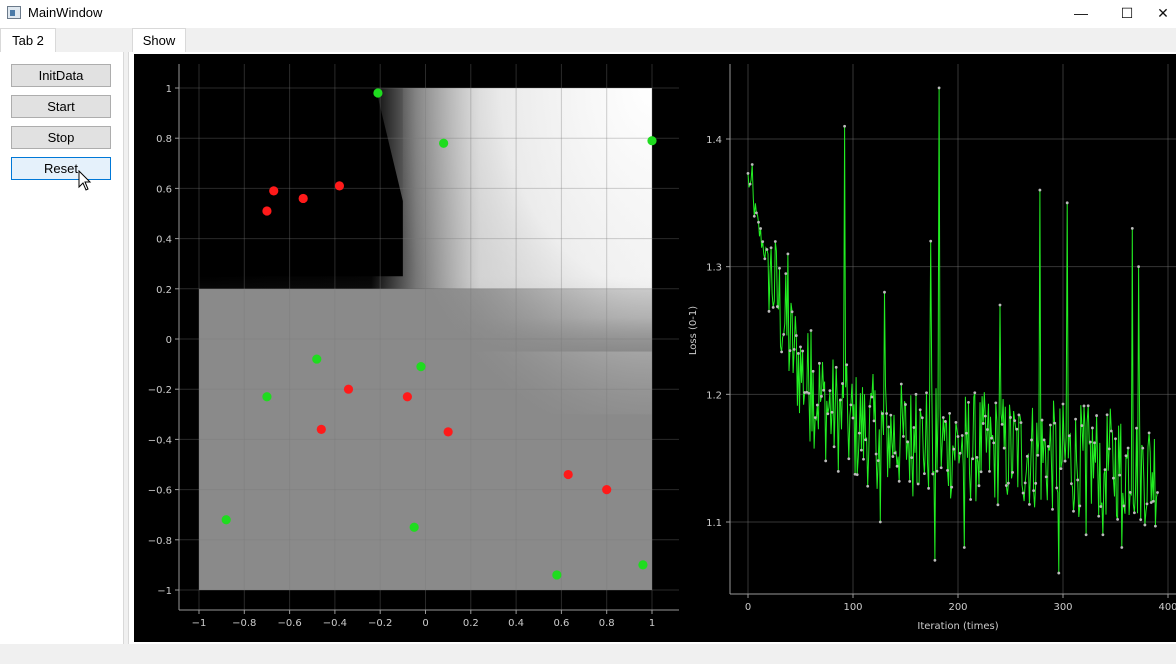 Image resolution: width=1176 pixels, height=664 pixels. What do you see at coordinates (714, 140) in the screenshot?
I see `loss-y-tick-label: 1.4` at bounding box center [714, 140].